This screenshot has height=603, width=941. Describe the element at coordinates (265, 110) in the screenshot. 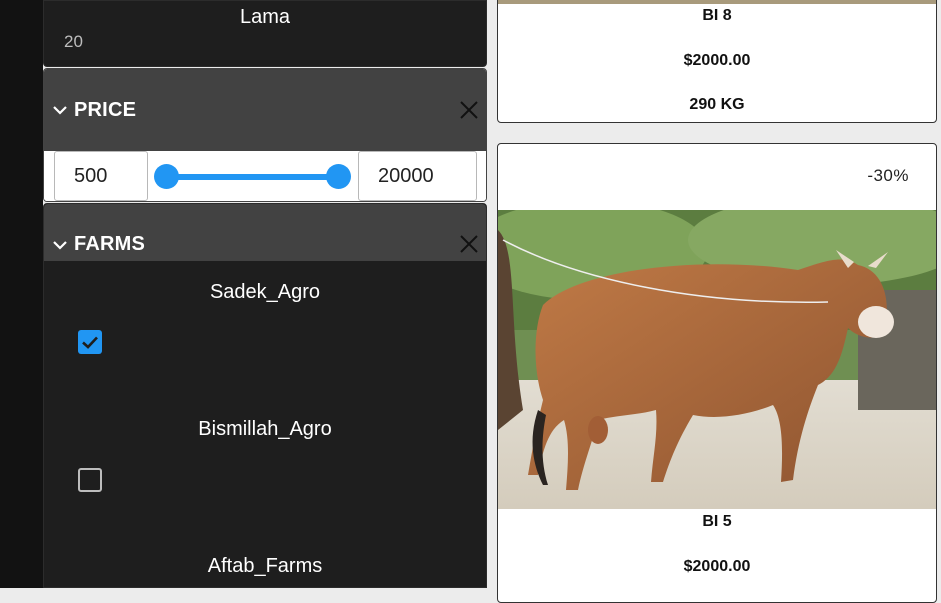

I see `price-filter-header: PRICE` at that location.